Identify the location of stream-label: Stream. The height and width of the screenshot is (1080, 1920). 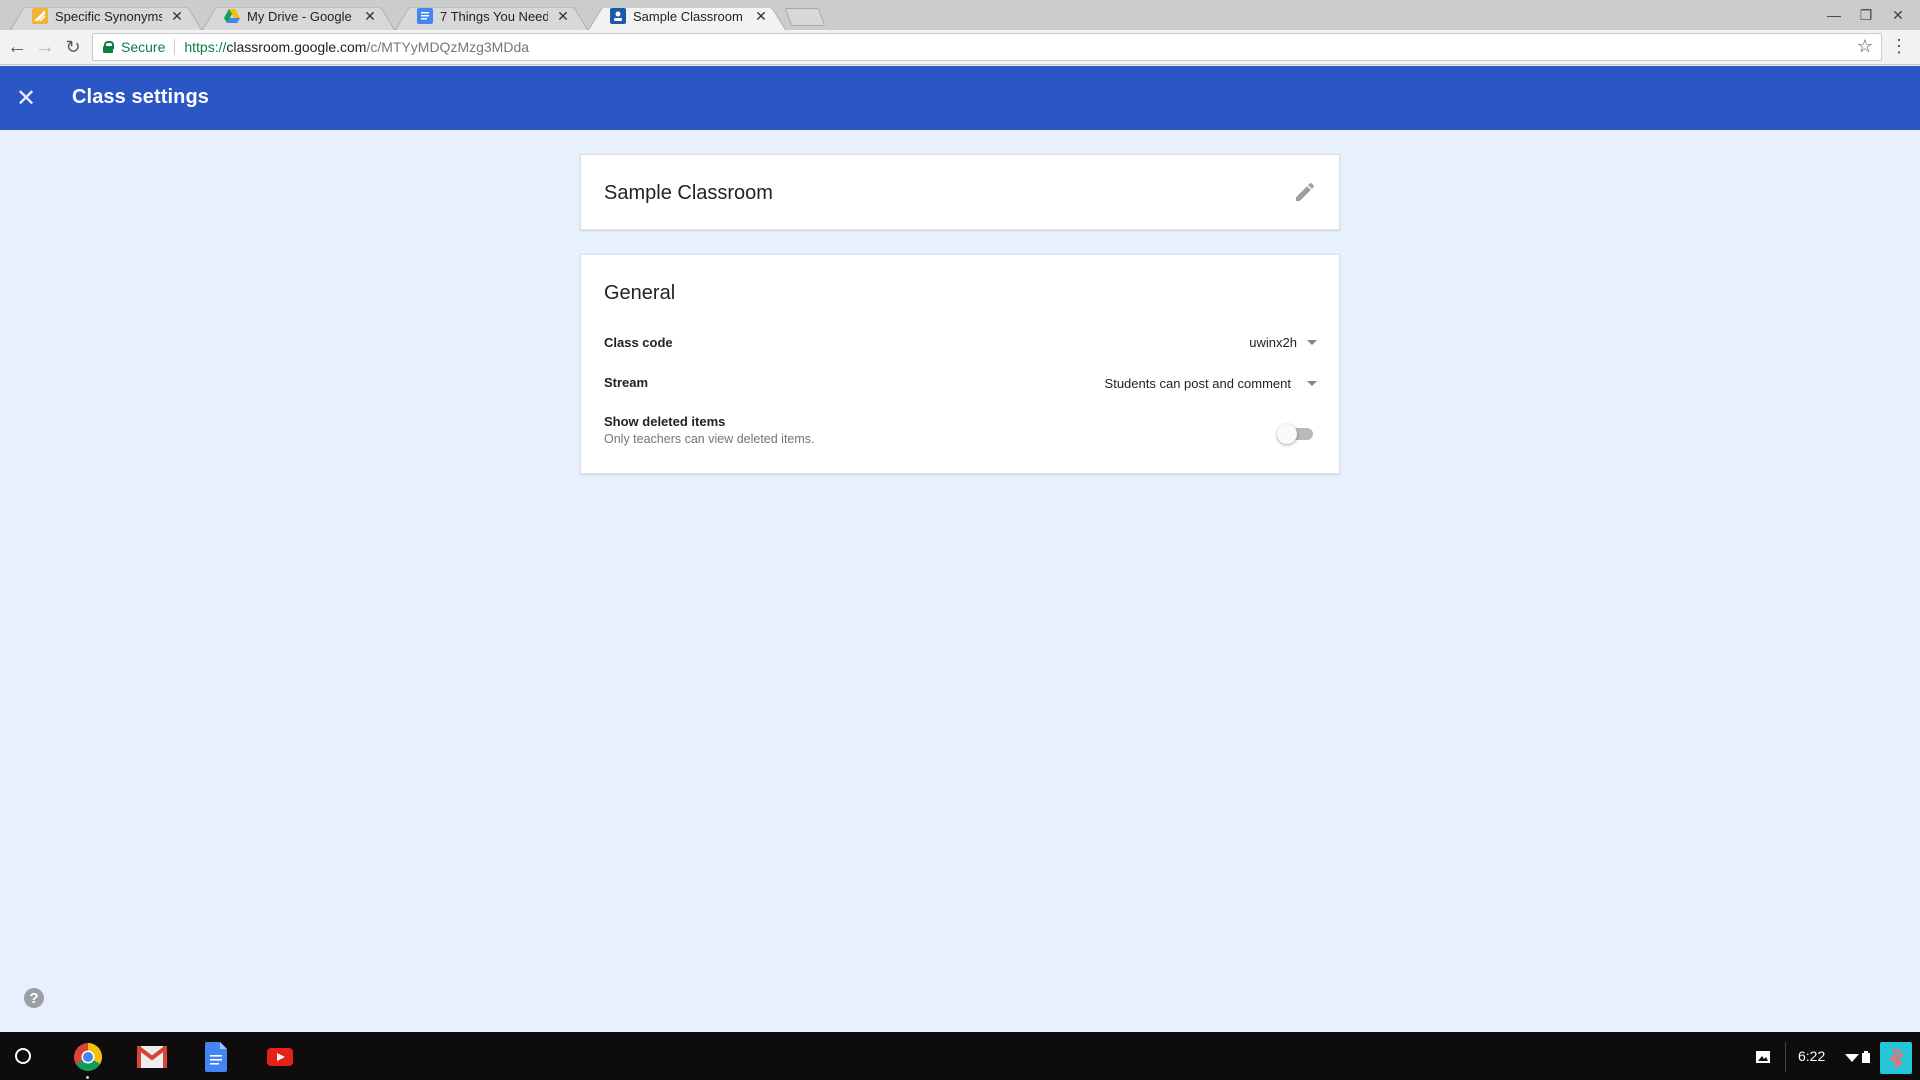
(626, 382).